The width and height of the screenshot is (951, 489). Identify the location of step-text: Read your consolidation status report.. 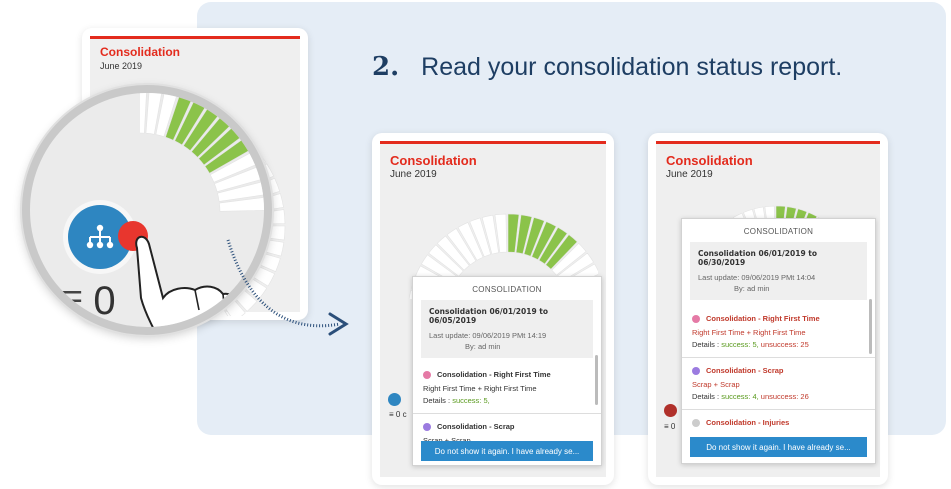
(632, 67).